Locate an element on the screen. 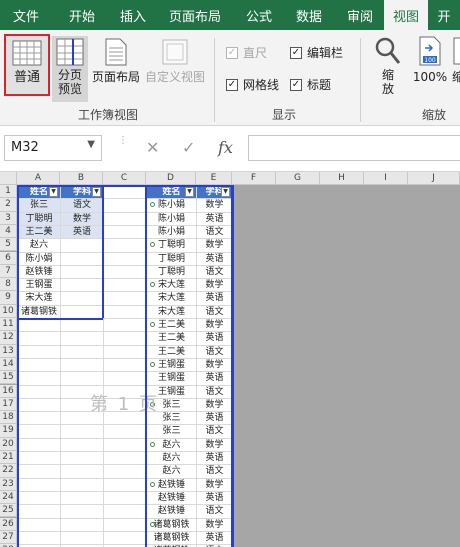 This screenshot has width=460, height=547. column-header: C is located at coordinates (124, 178).